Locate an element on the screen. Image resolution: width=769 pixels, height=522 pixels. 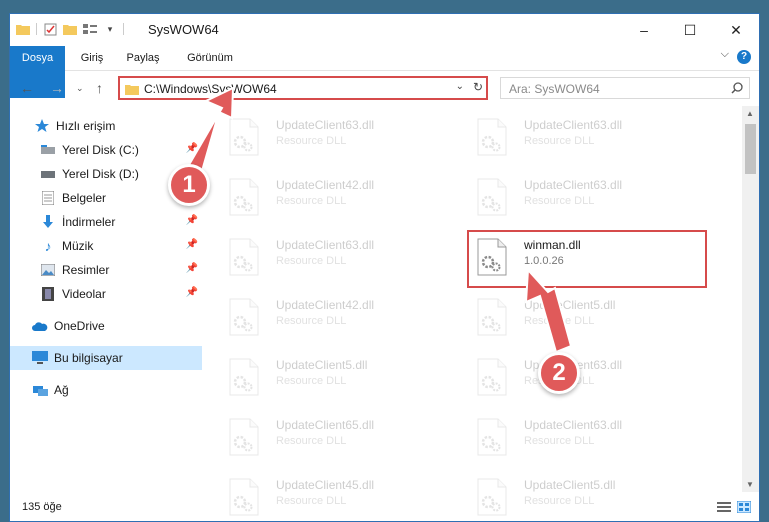
sidebar-item-label: Yerel Disk (C:) is located at coordinates (100, 150).